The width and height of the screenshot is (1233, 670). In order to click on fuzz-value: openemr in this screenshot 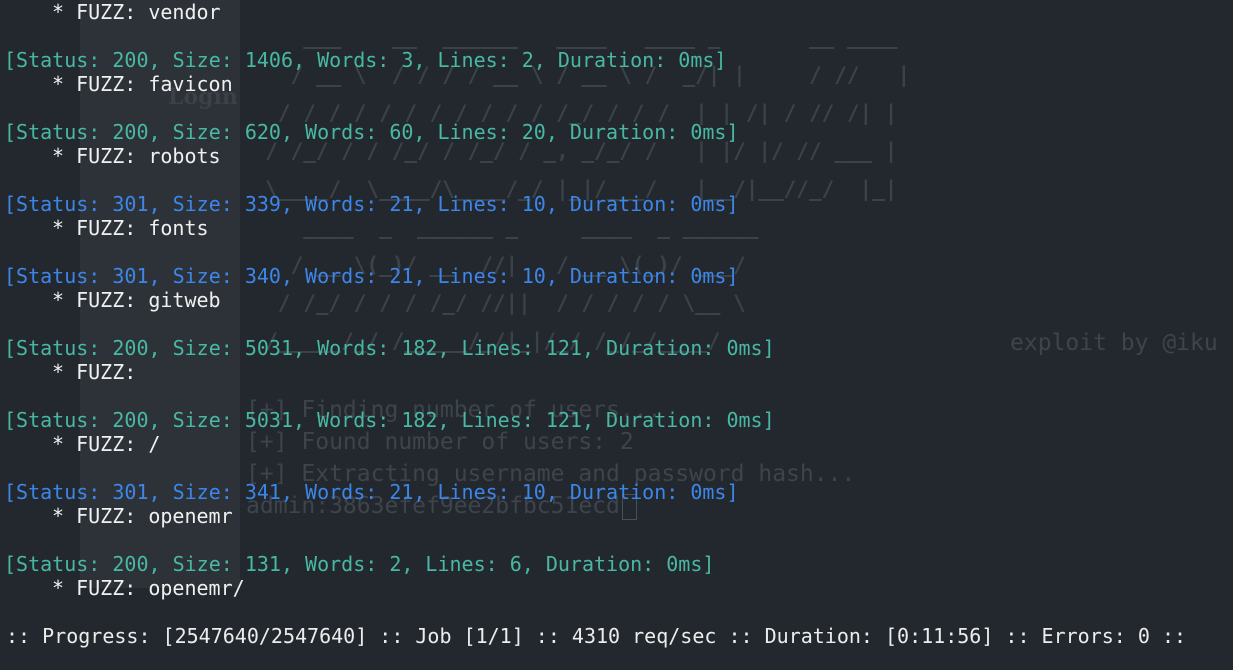, I will do `click(190, 516)`.